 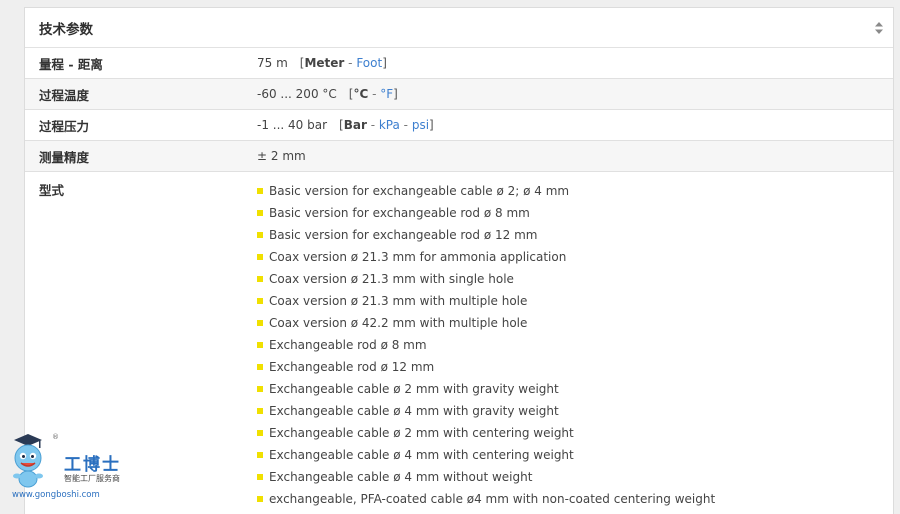 What do you see at coordinates (420, 125) in the screenshot?
I see `unit-link-psi: psi` at bounding box center [420, 125].